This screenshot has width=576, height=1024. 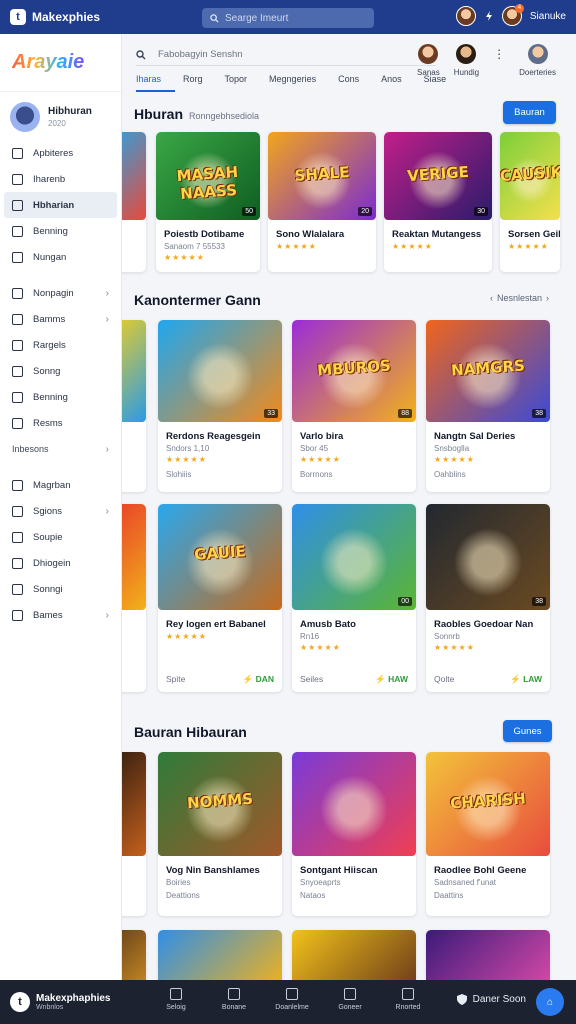 I want to click on game-thumbnail: CAUSIKIE, so click(x=530, y=176).